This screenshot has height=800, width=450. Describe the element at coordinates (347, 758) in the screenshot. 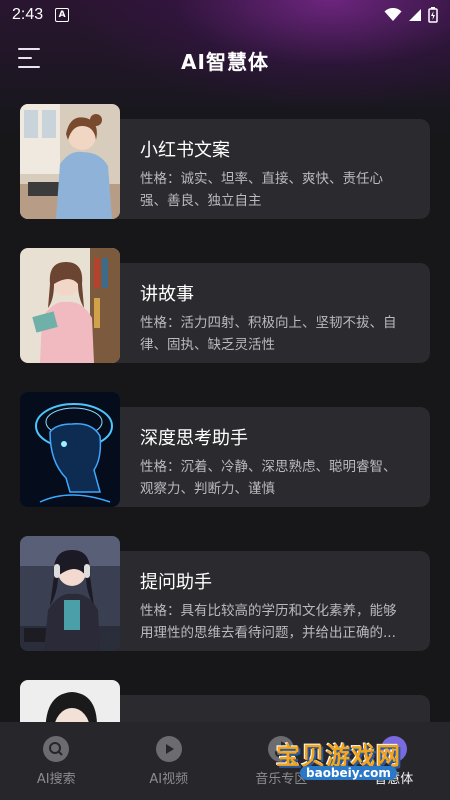

I see `watermark-logo: 宝贝游戏网 baobeiy.com` at that location.